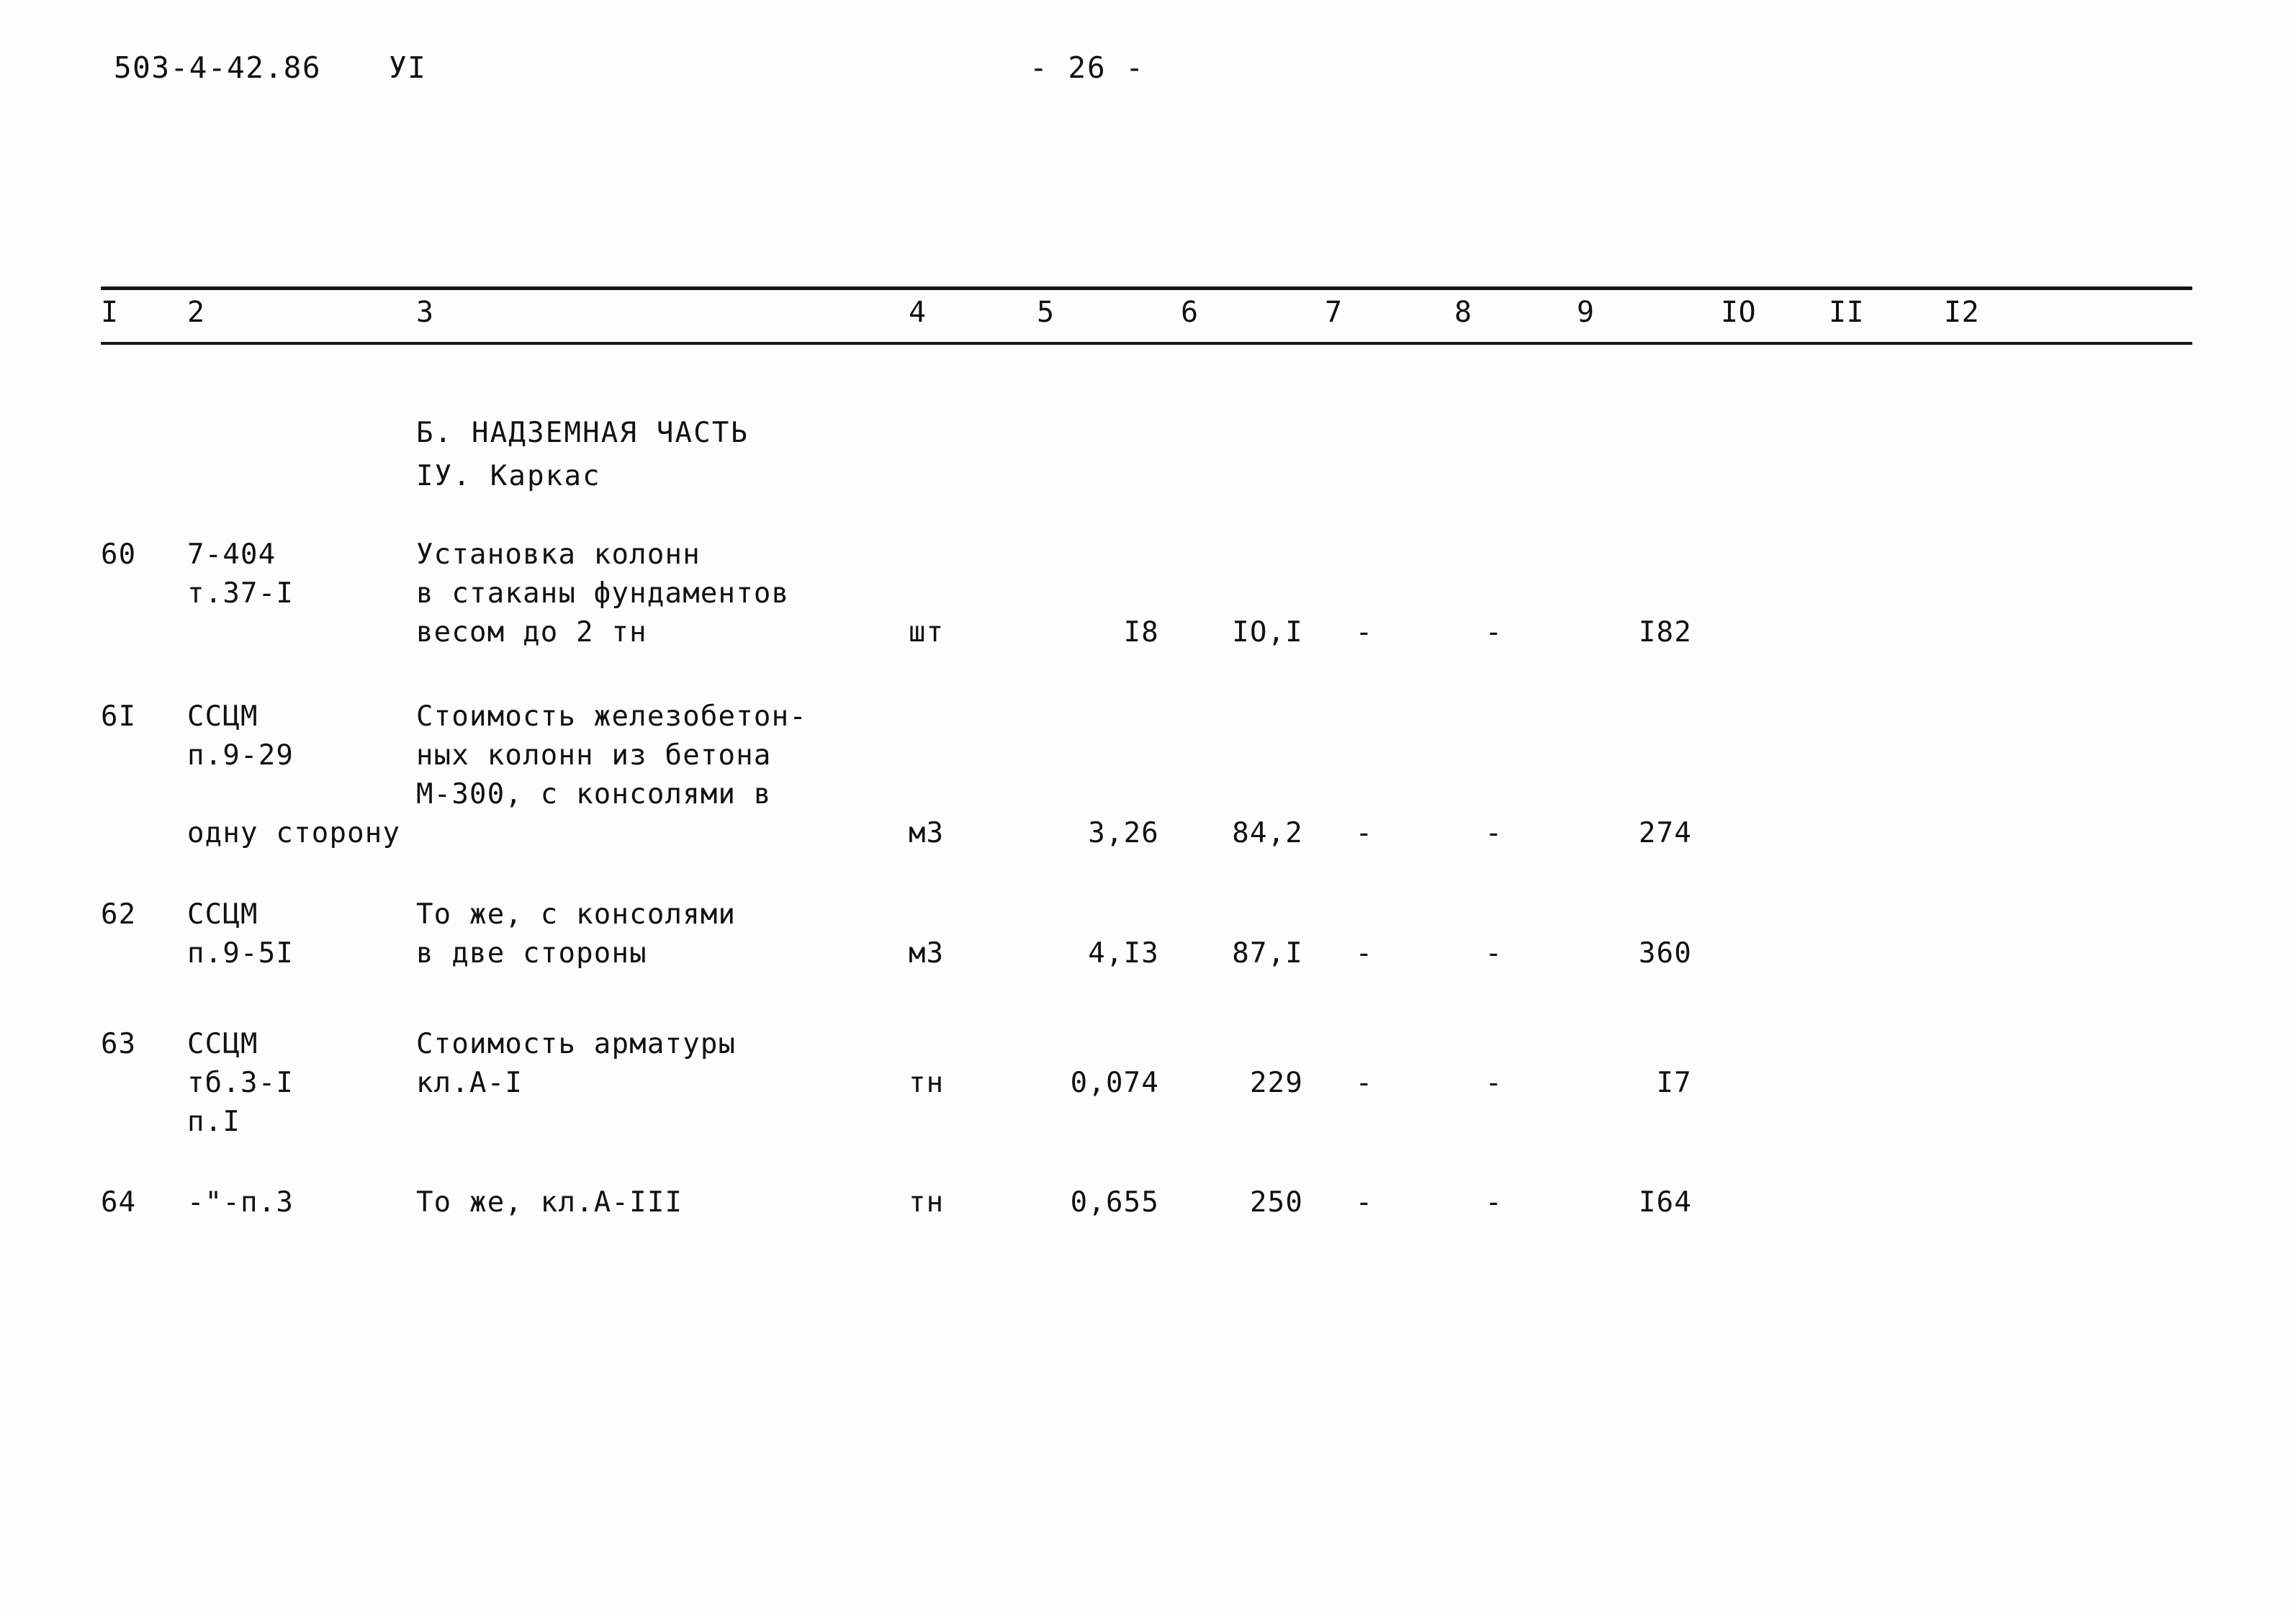 This screenshot has height=1616, width=2296. What do you see at coordinates (1665, 833) in the screenshot?
I see `row-col9: 274` at bounding box center [1665, 833].